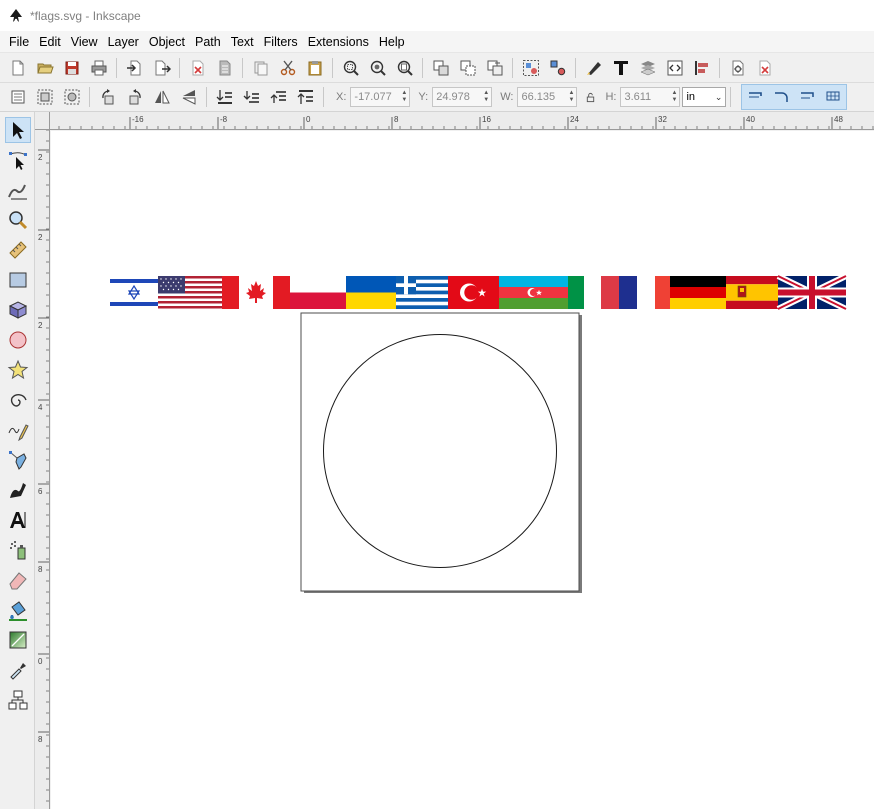 This screenshot has height=809, width=874. What do you see at coordinates (123, 42) in the screenshot?
I see `menu-layer: Layer` at bounding box center [123, 42].